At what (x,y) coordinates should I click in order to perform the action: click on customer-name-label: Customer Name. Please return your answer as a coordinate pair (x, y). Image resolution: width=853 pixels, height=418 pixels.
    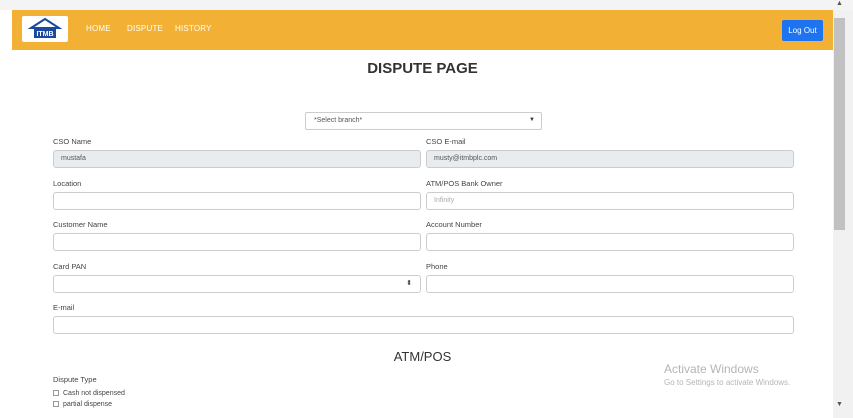
    Looking at the image, I should click on (80, 224).